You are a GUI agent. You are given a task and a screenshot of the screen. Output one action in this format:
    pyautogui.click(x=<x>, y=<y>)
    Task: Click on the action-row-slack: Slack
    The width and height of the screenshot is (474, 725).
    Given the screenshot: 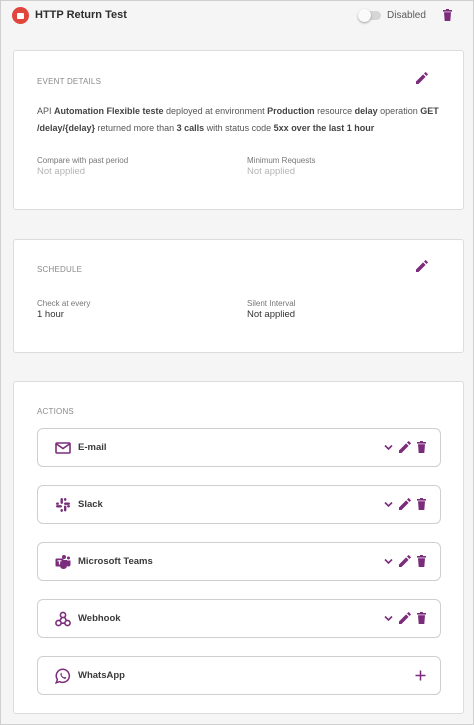 What is the action you would take?
    pyautogui.click(x=239, y=504)
    